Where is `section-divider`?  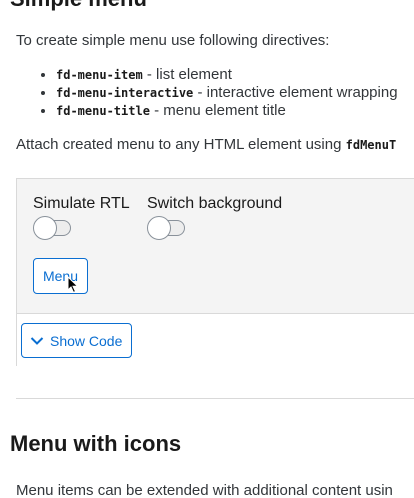
section-divider is located at coordinates (215, 398).